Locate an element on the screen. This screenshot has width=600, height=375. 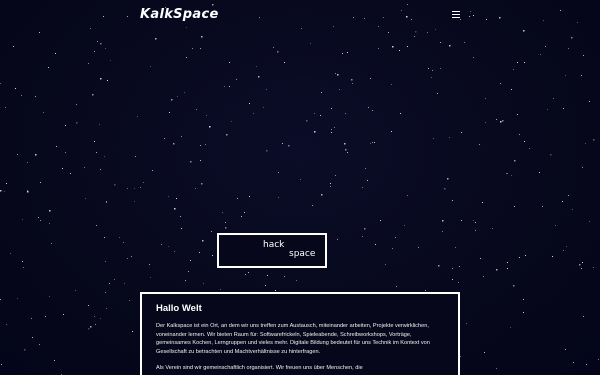
kalkspace-logo: KalkSpace is located at coordinates (179, 15).